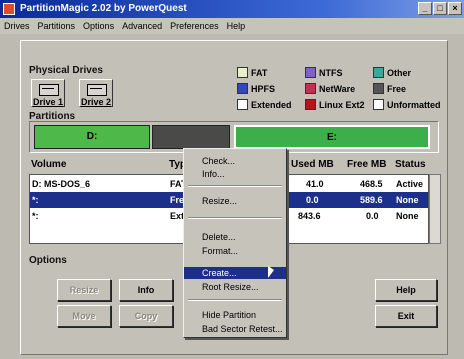 This screenshot has height=359, width=464. I want to click on legend-fat: FAT, so click(252, 72).